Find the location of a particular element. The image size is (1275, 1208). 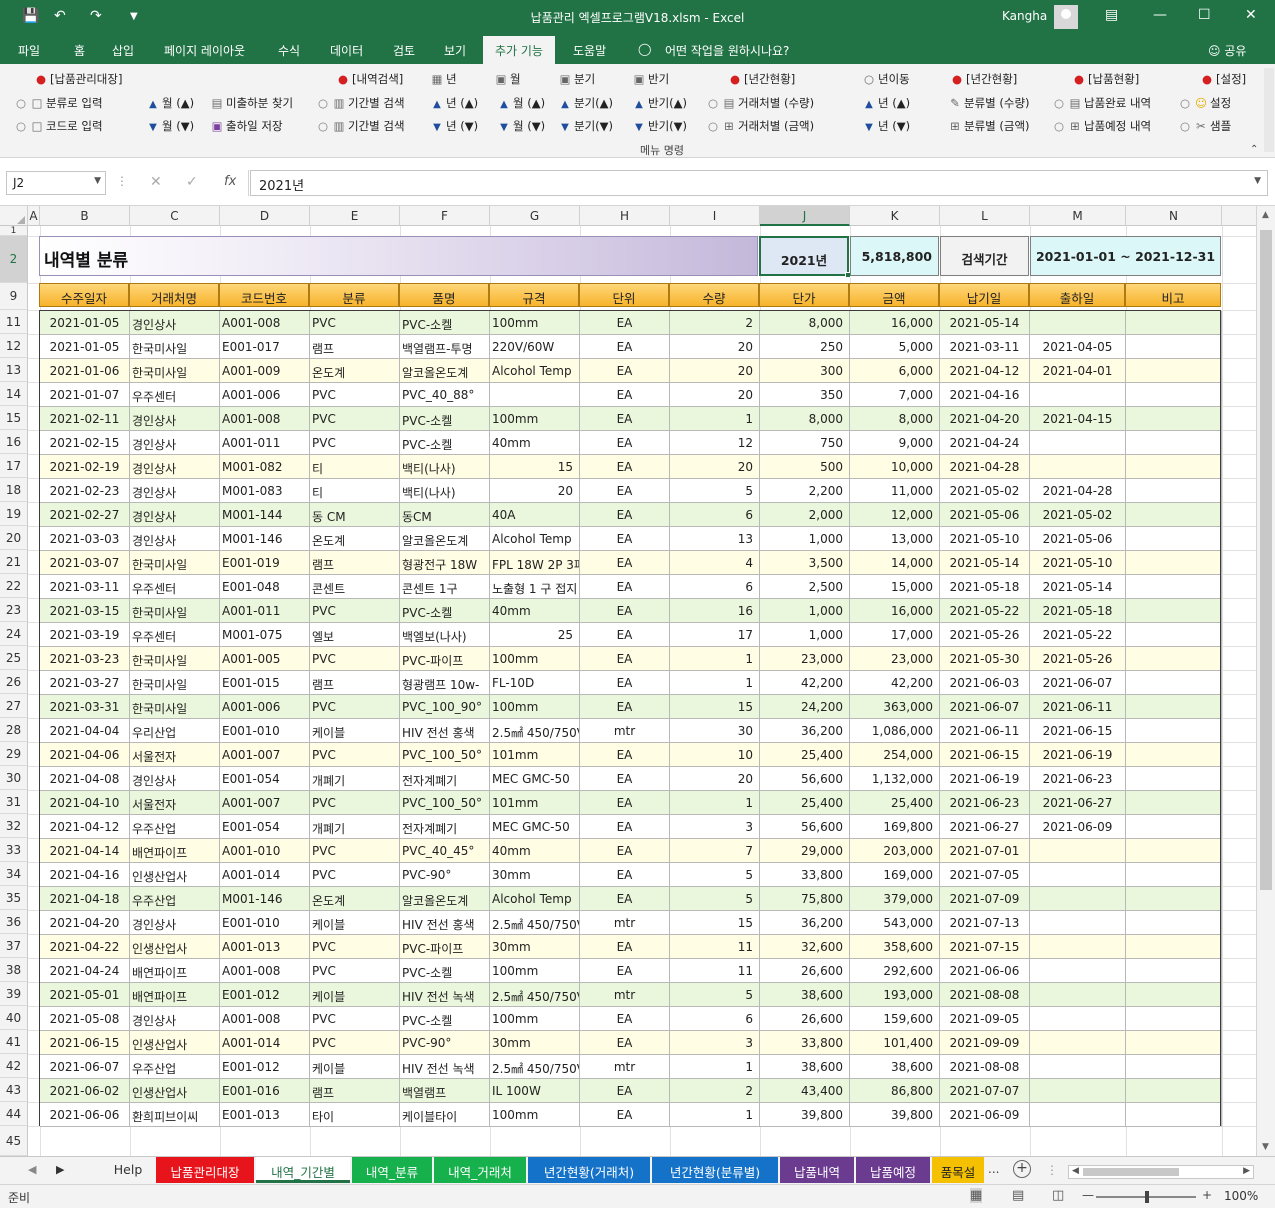

table-cell: 32,600 is located at coordinates (805, 947).